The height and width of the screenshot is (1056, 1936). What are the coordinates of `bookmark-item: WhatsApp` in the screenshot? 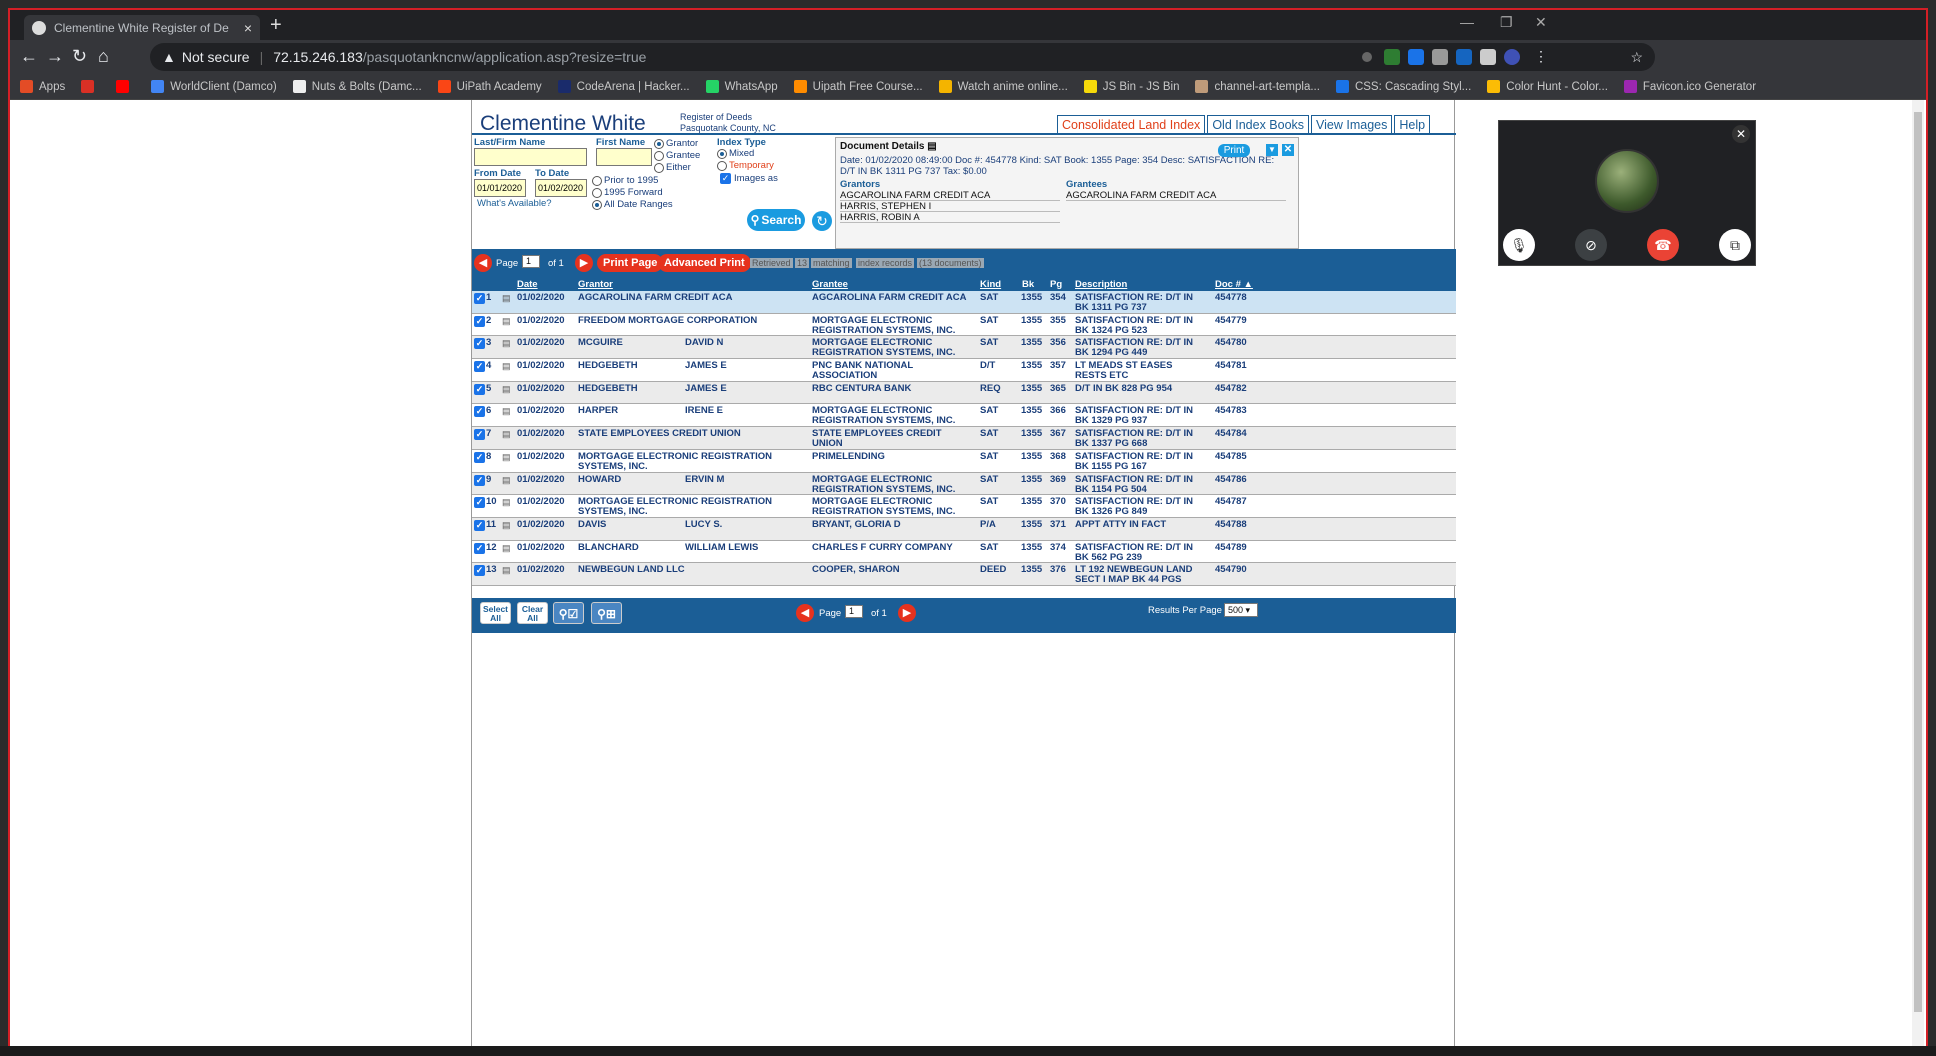 It's located at (741, 86).